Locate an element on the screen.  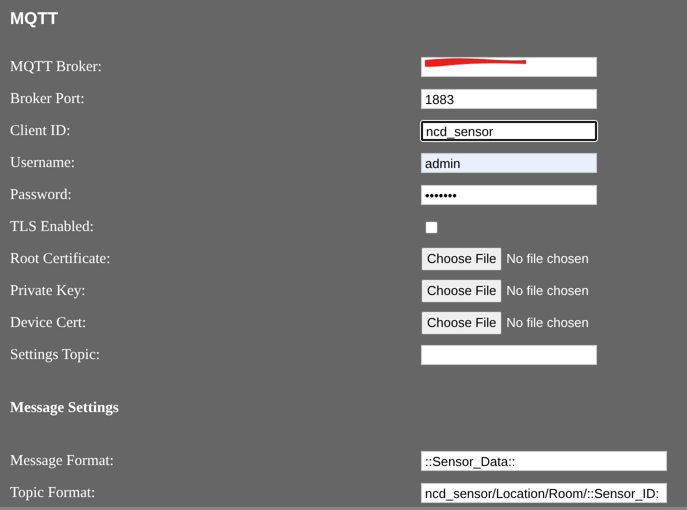
field-label: Password: is located at coordinates (41, 195).